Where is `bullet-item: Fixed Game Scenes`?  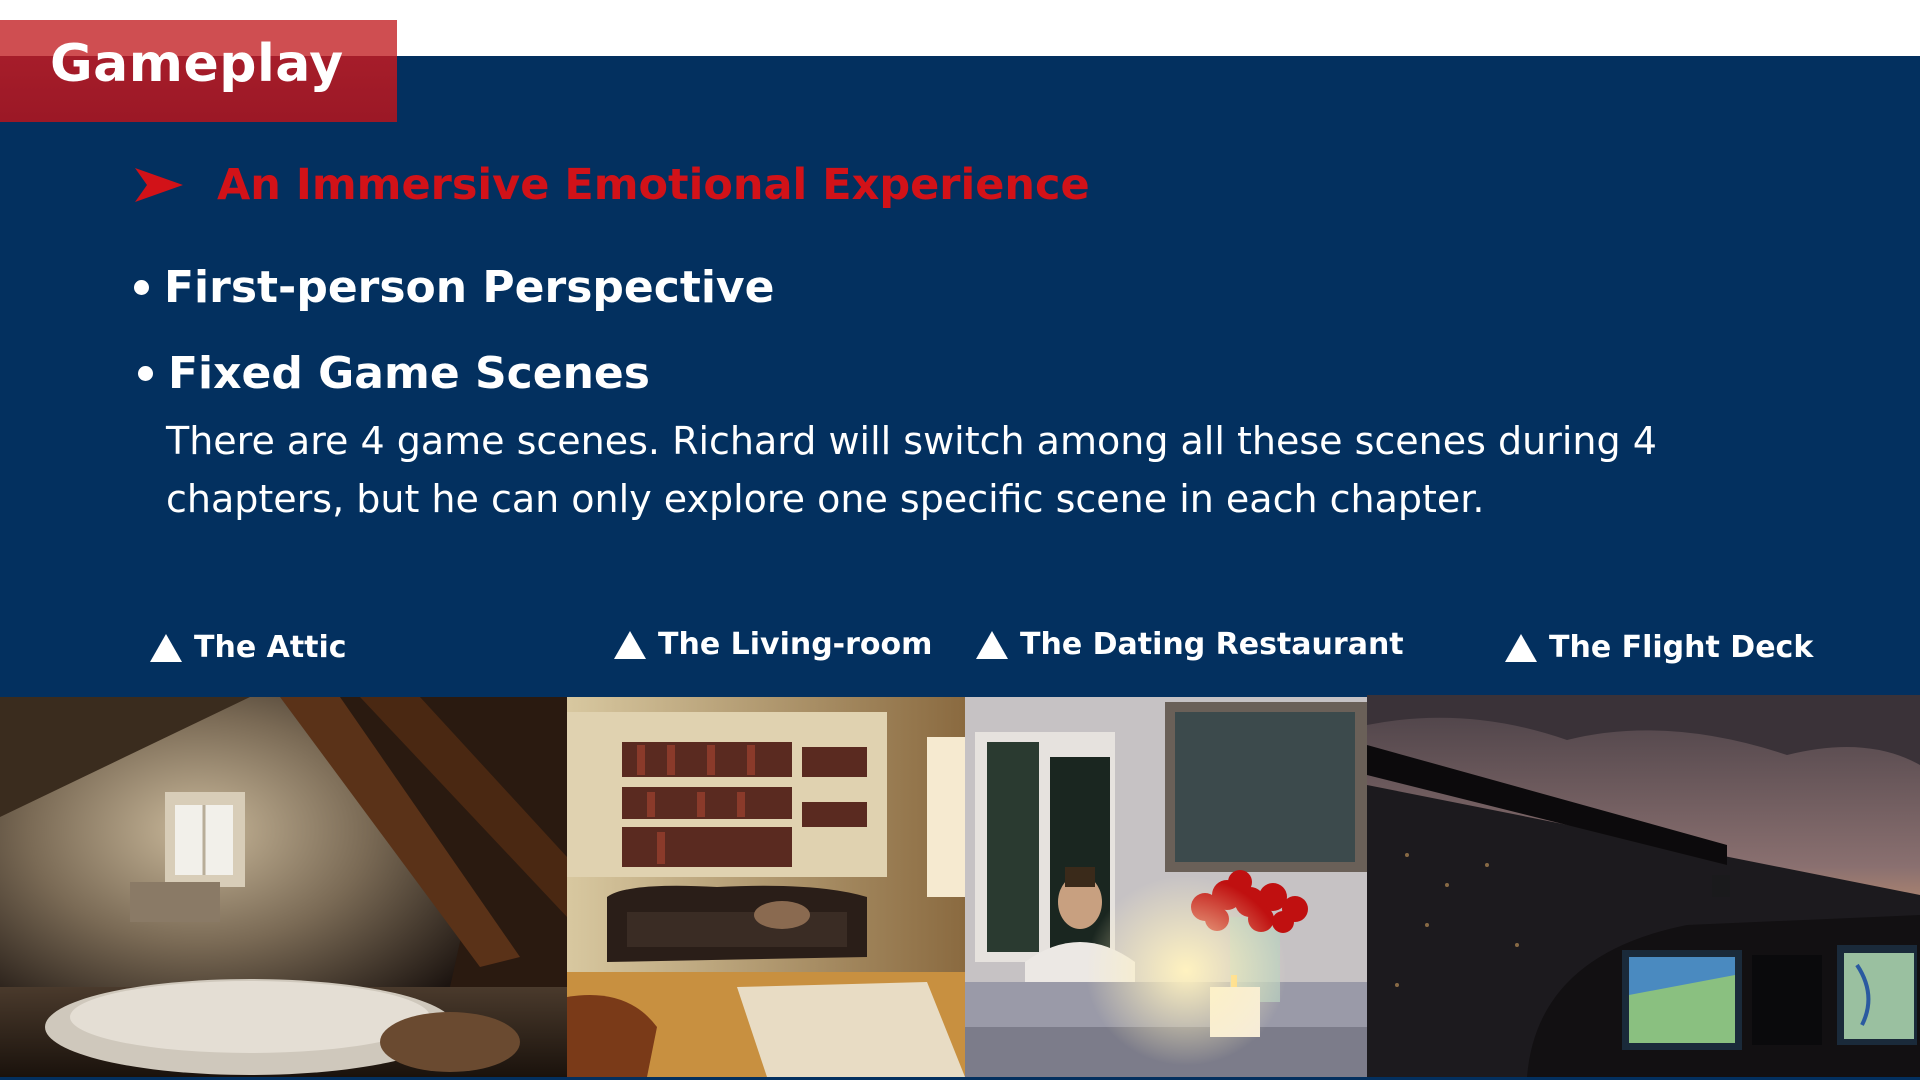 bullet-item: Fixed Game Scenes is located at coordinates (394, 373).